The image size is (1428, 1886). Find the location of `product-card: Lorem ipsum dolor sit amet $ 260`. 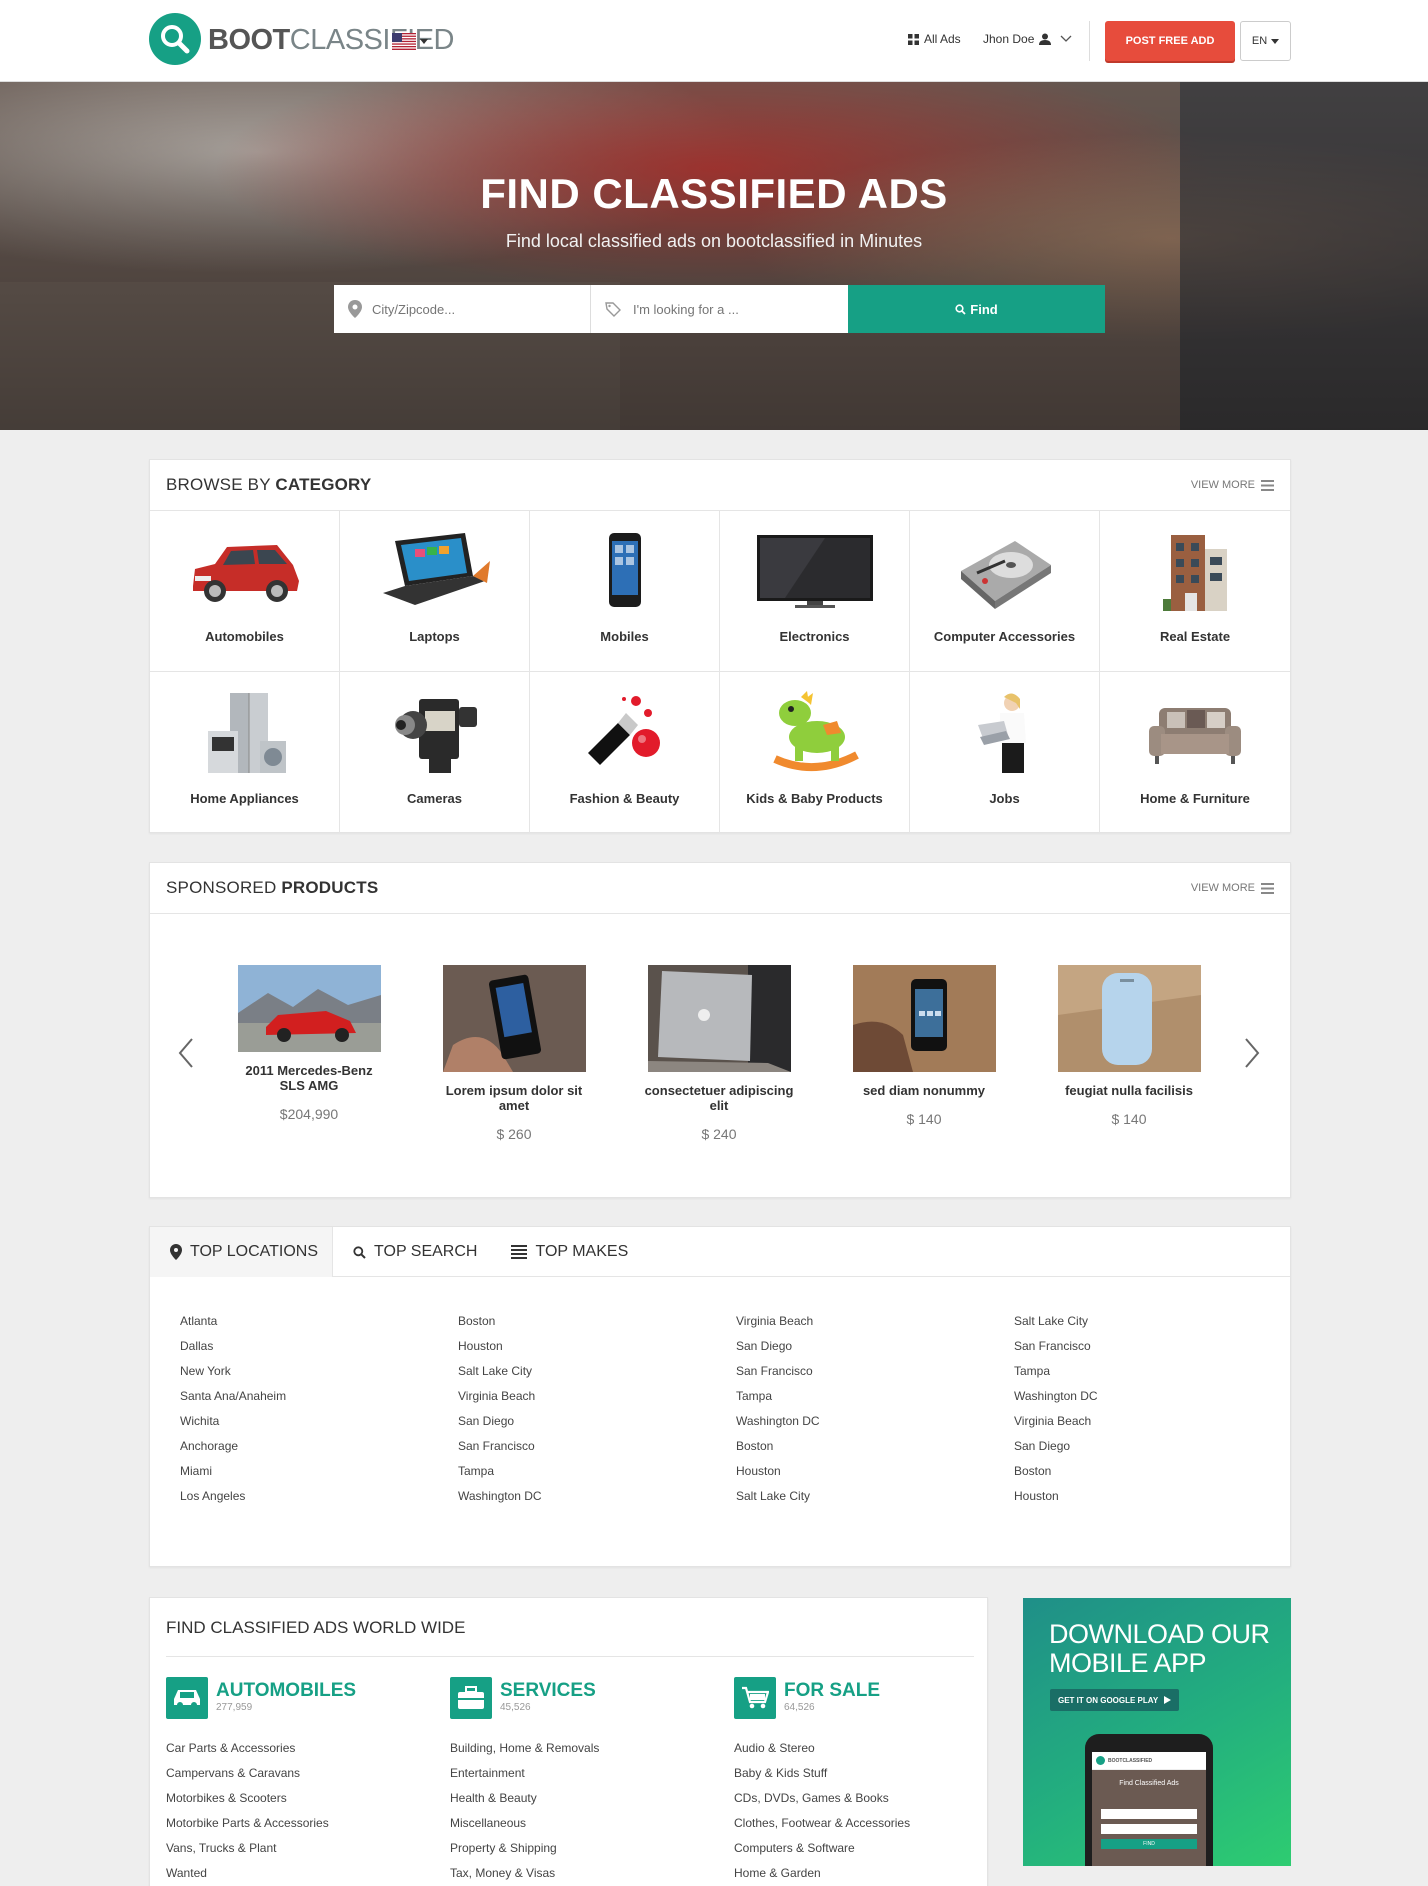

product-card: Lorem ipsum dolor sit amet $ 260 is located at coordinates (514, 1053).